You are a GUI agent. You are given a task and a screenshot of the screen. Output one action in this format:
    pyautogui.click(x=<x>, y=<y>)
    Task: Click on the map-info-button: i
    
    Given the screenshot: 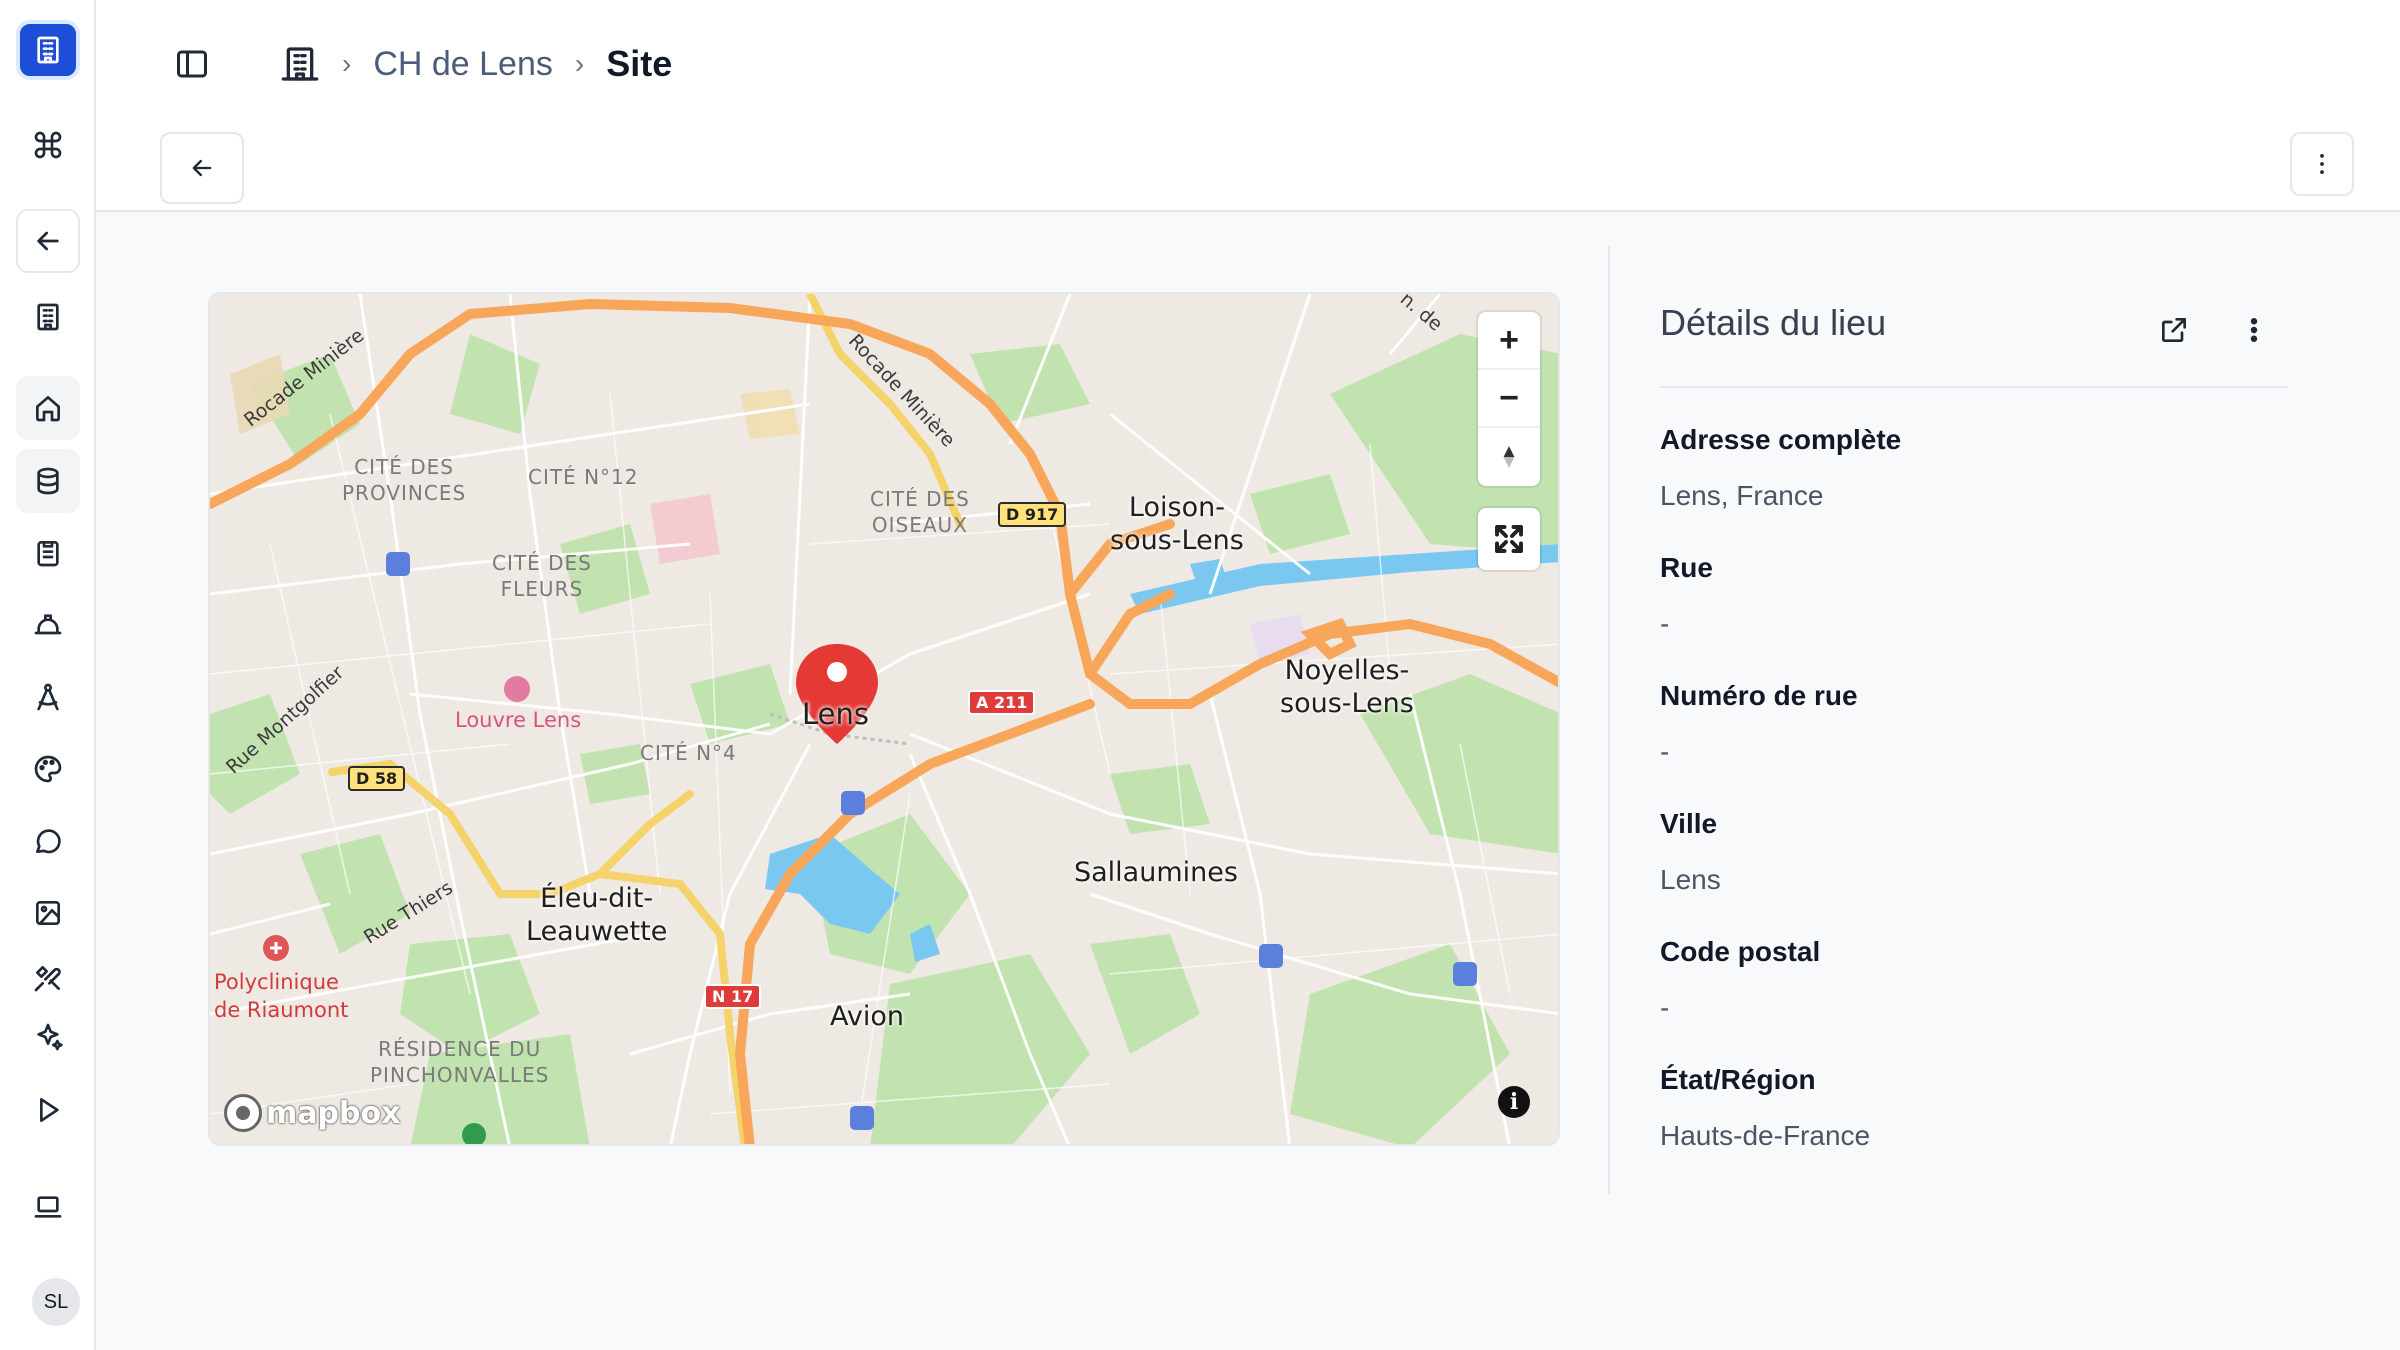 What is the action you would take?
    pyautogui.click(x=1514, y=1102)
    